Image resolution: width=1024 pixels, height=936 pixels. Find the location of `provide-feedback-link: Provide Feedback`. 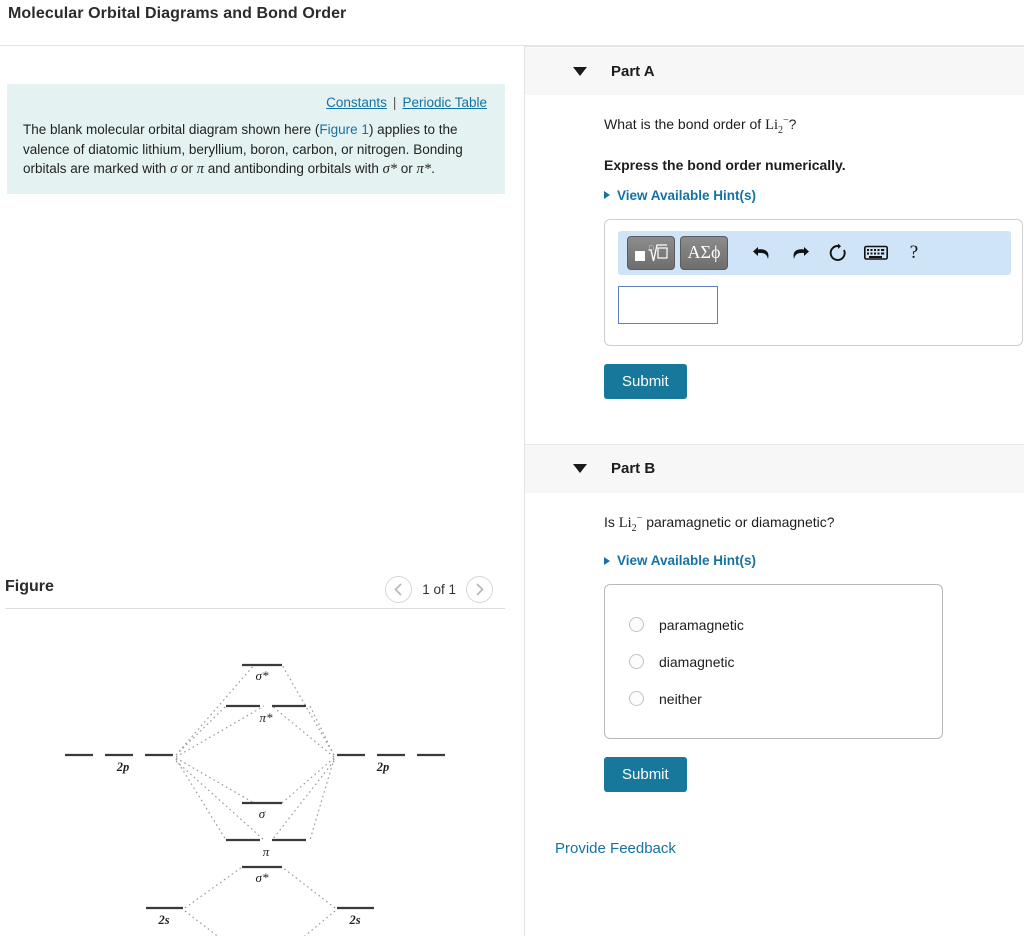

provide-feedback-link: Provide Feedback is located at coordinates (789, 848).